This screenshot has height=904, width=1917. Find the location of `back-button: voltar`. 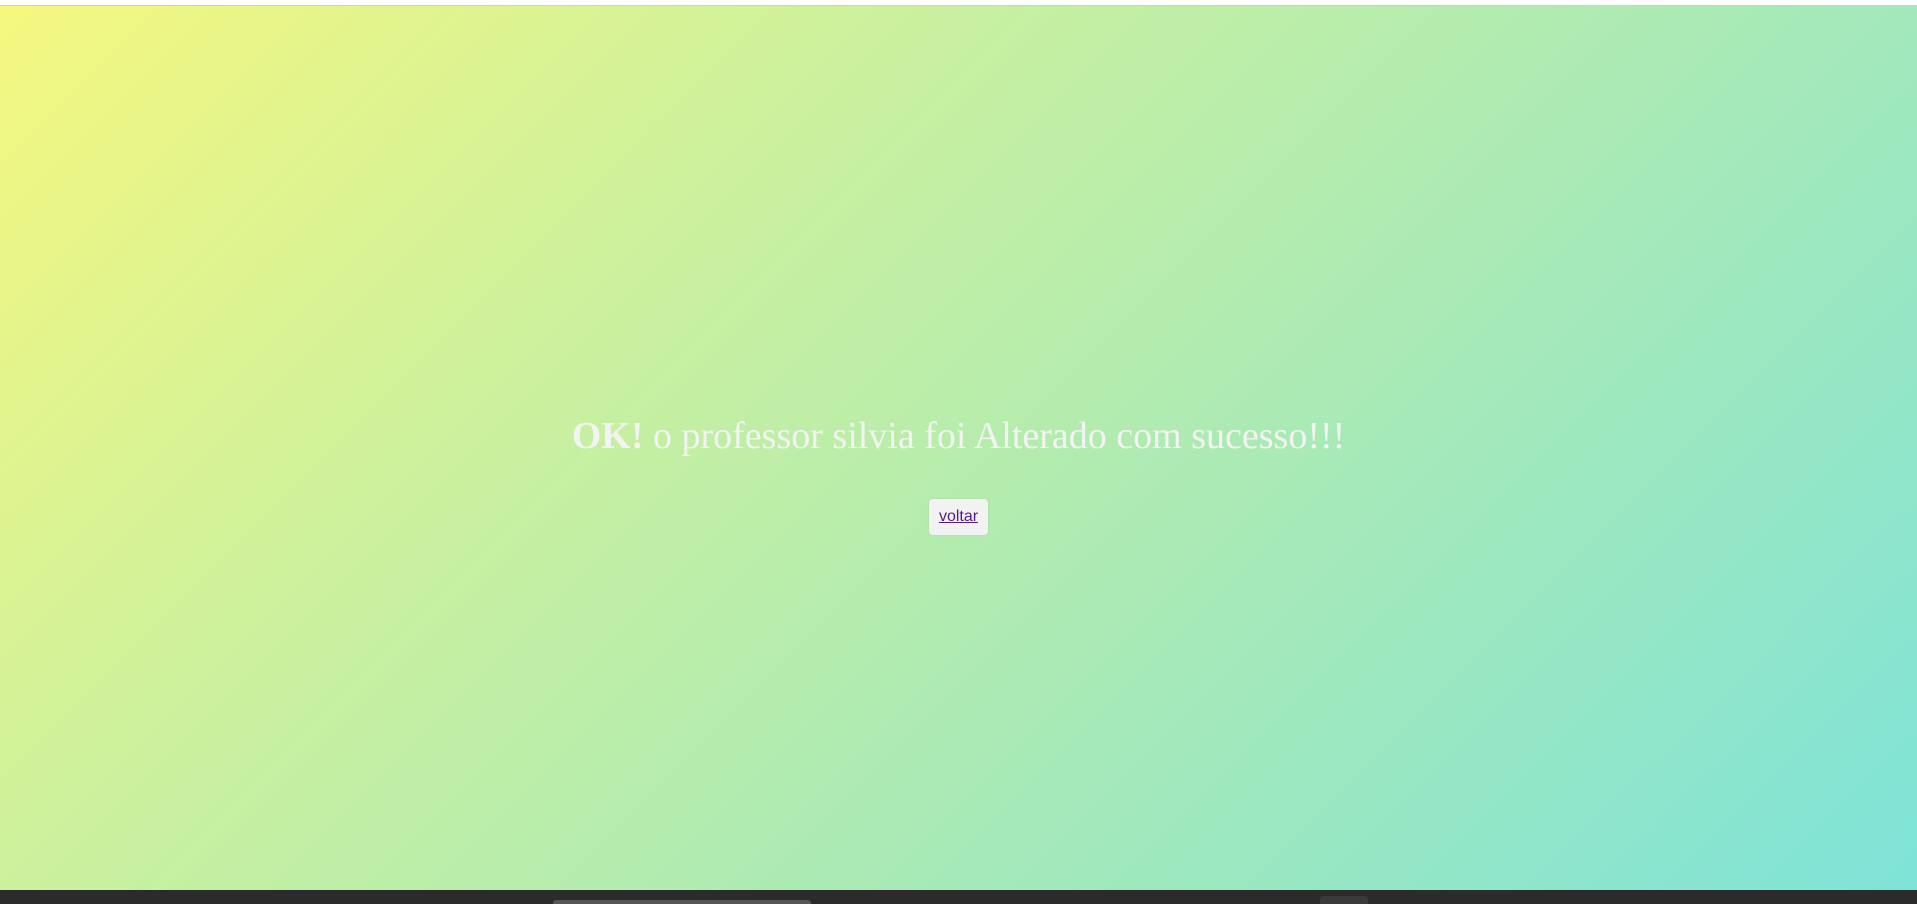

back-button: voltar is located at coordinates (958, 517).